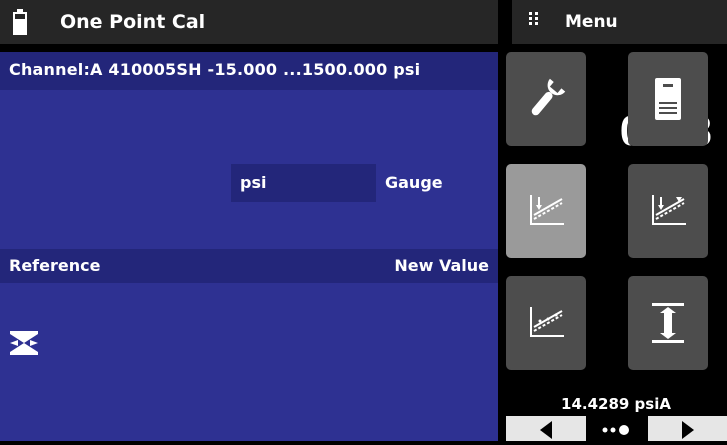  What do you see at coordinates (55, 265) in the screenshot?
I see `reference-label: Reference` at bounding box center [55, 265].